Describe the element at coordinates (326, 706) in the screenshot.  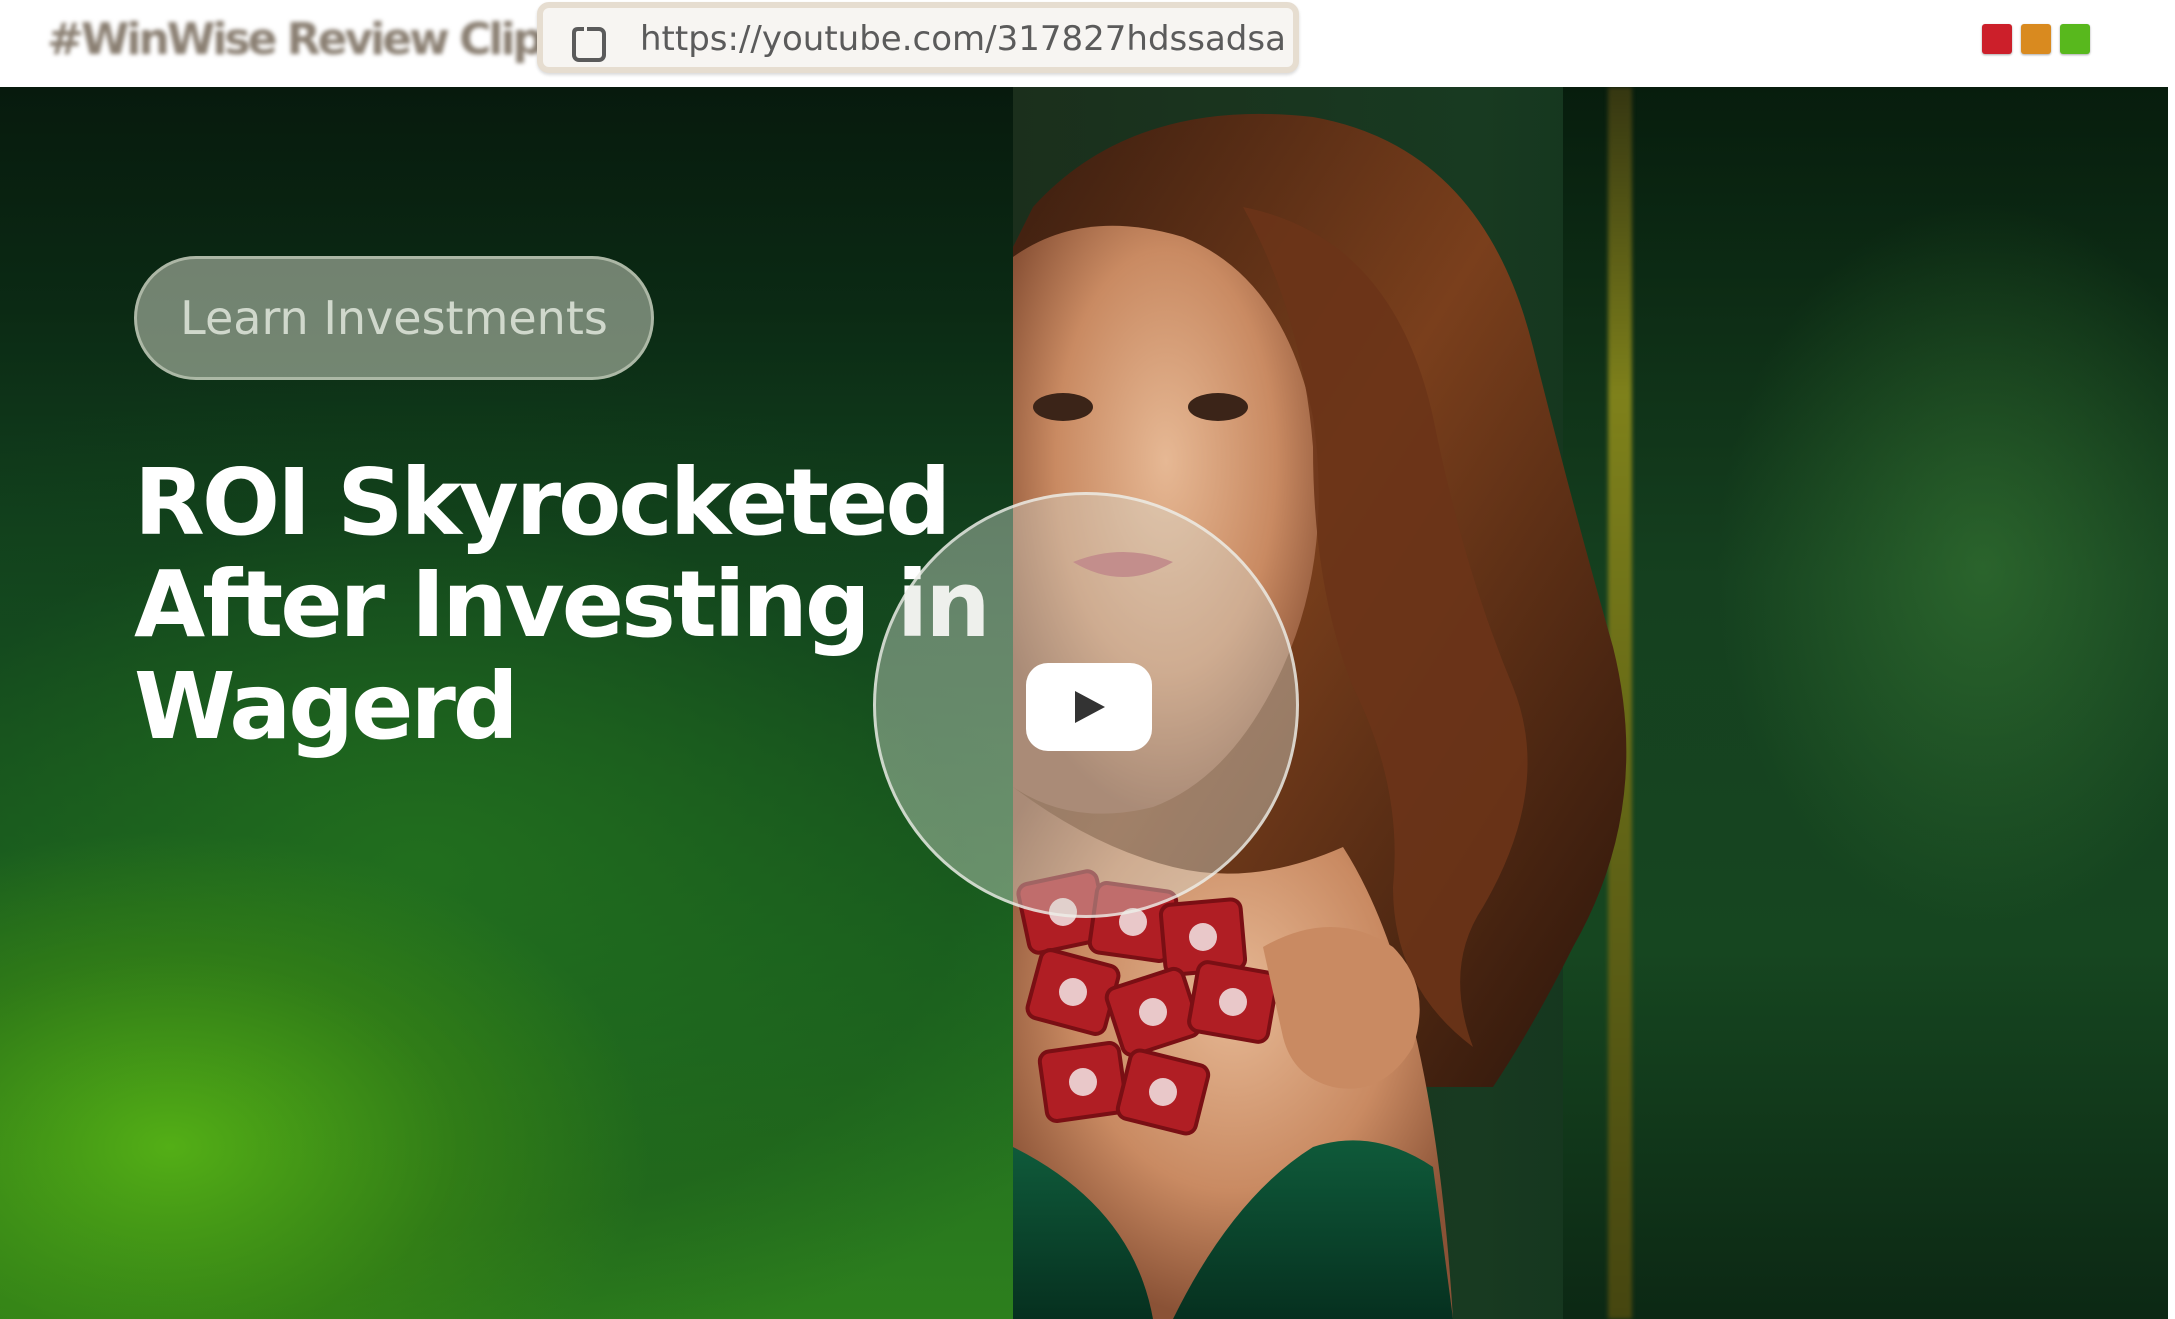
I see `headline-line-3: Wagerd` at that location.